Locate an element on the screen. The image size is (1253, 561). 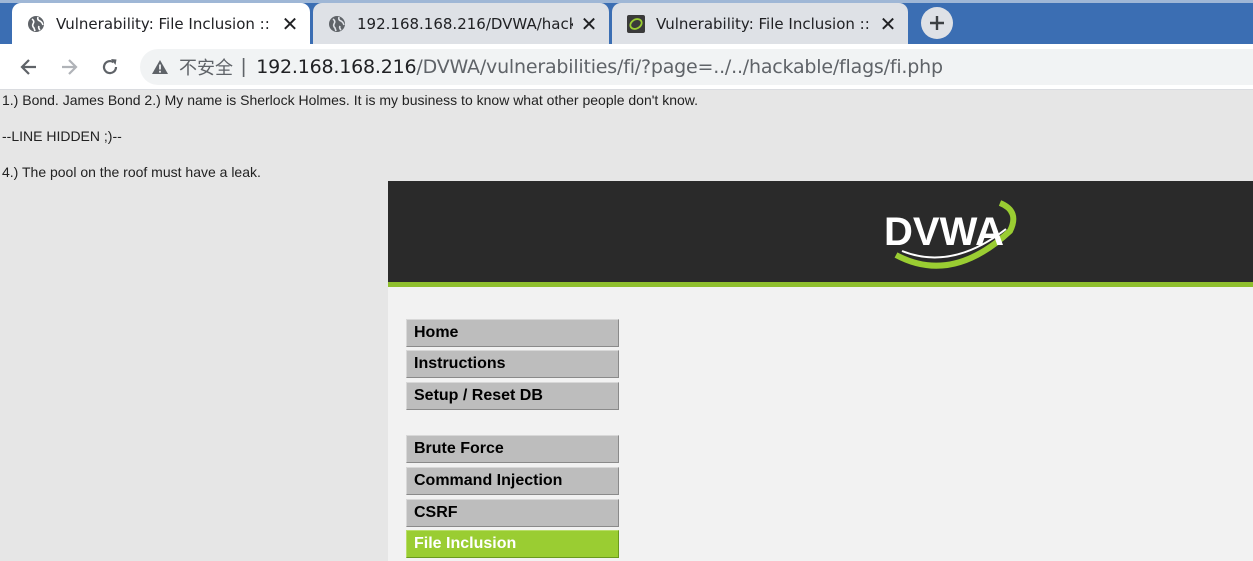
dvwa-swirl-icon is located at coordinates (636, 23).